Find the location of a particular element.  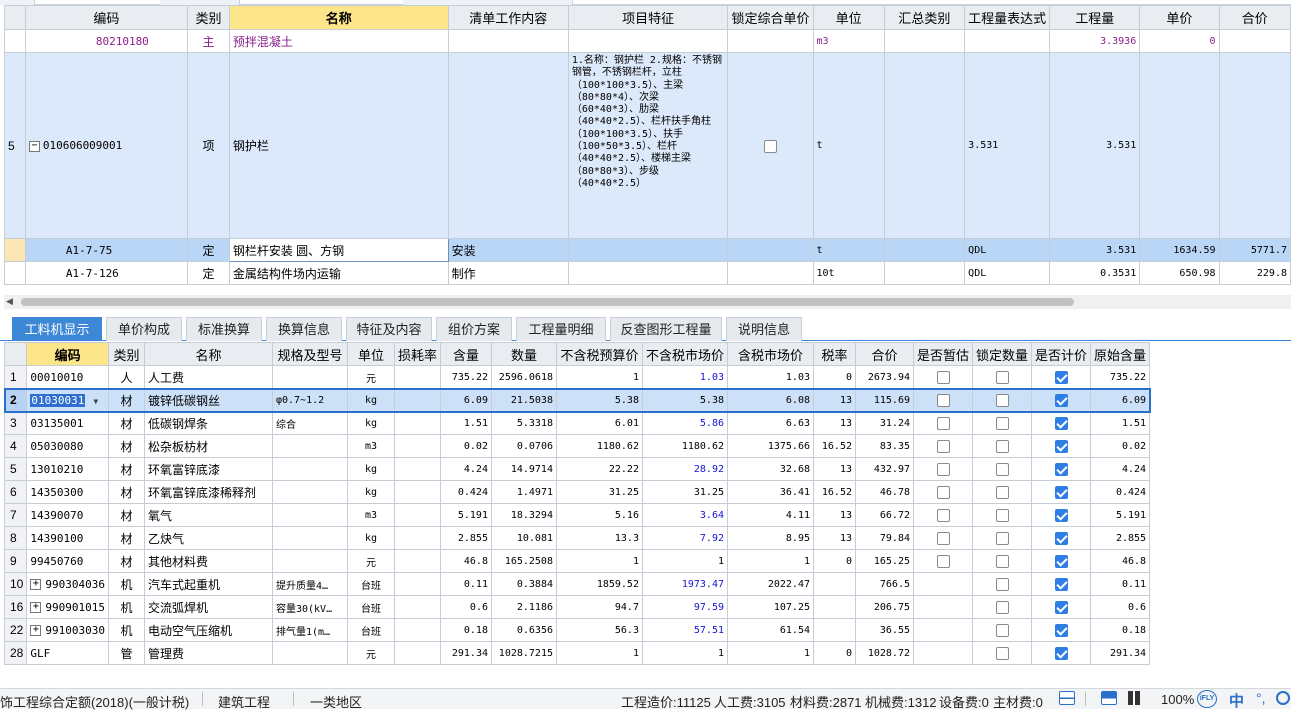

qty-cell: 0.6356 is located at coordinates (523, 630).